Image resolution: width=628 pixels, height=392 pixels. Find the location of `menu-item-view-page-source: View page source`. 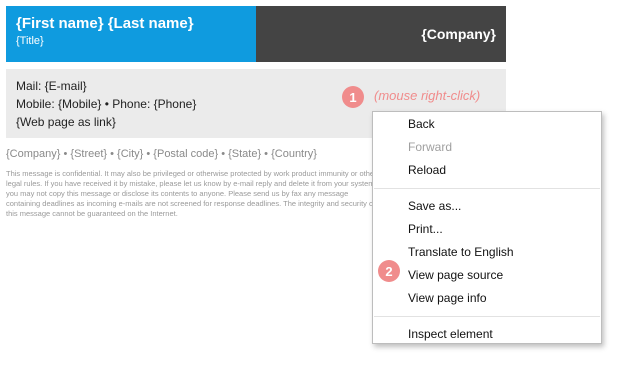

menu-item-view-page-source: View page source is located at coordinates (487, 275).